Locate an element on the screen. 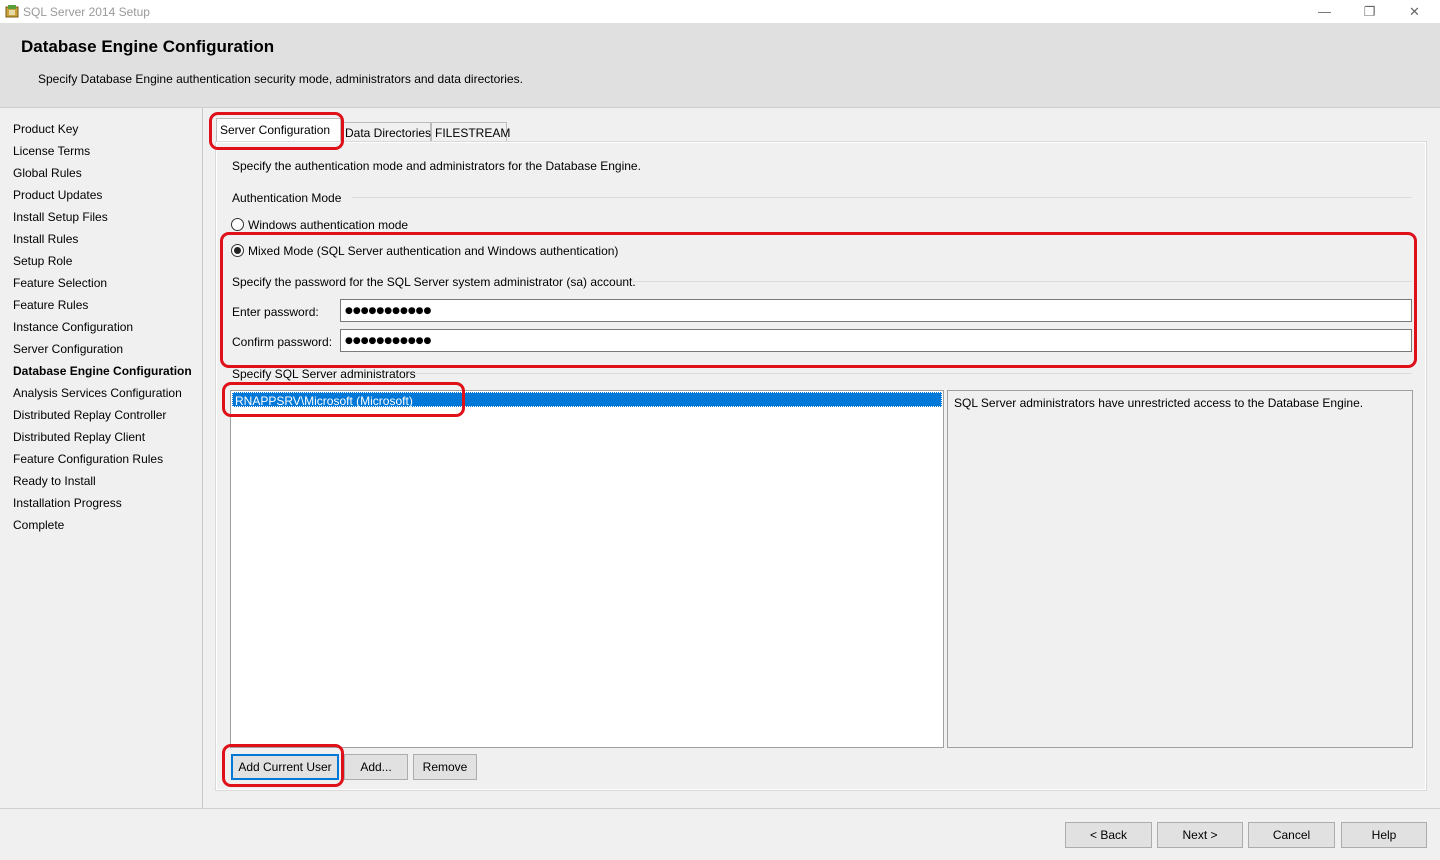 Image resolution: width=1440 pixels, height=860 pixels. tab-data-directories: Data Directories is located at coordinates (386, 132).